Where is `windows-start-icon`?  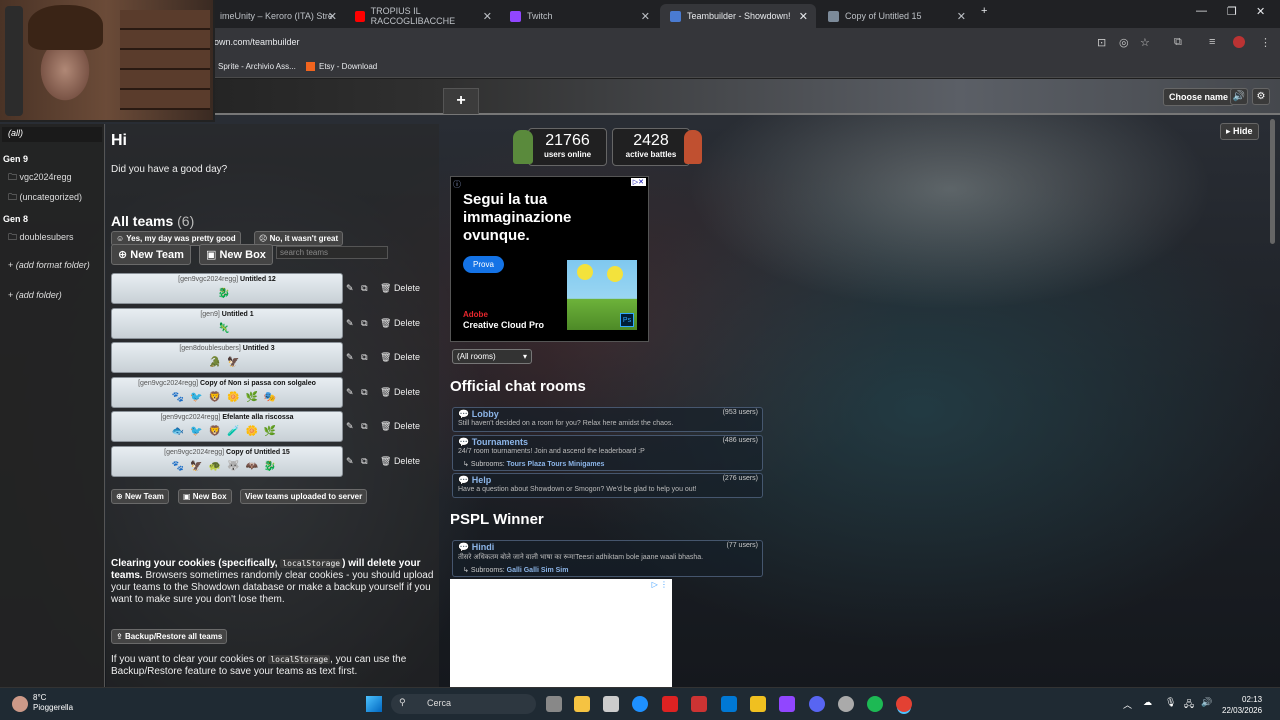
windows-start-icon is located at coordinates (374, 704).